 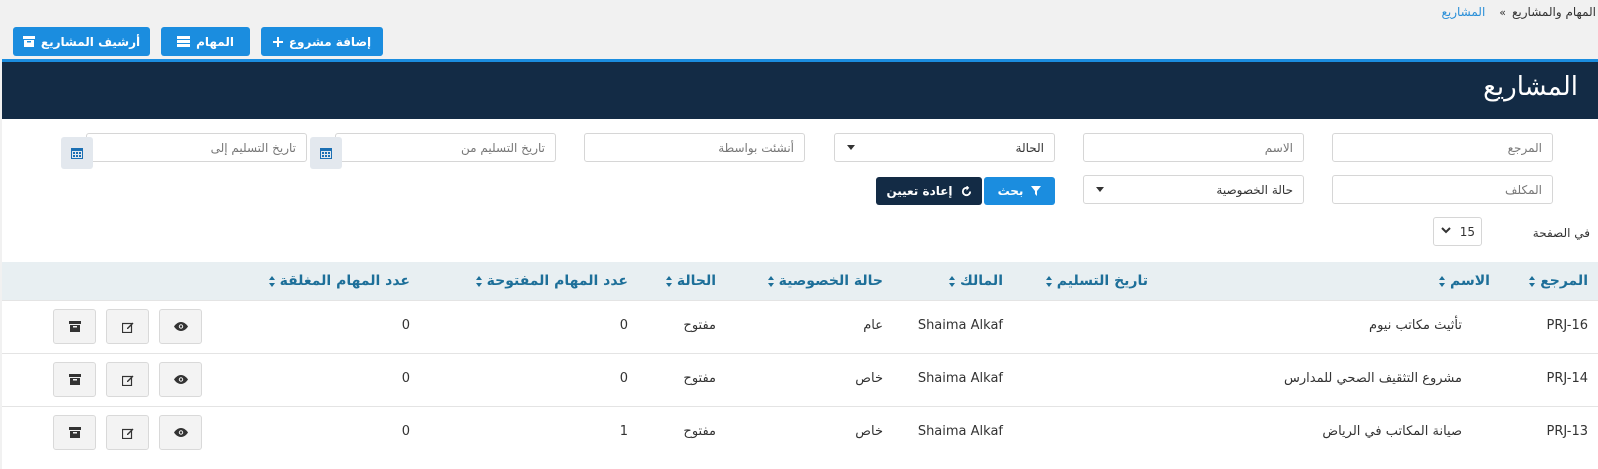 I want to click on cell-name: مشروع التثقيف الصحي للمدارس, so click(x=1373, y=378).